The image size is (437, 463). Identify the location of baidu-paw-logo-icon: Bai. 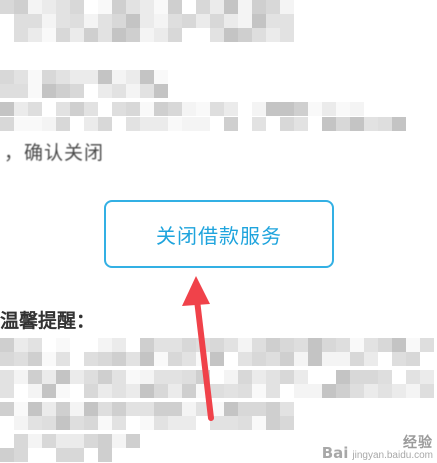
(335, 453).